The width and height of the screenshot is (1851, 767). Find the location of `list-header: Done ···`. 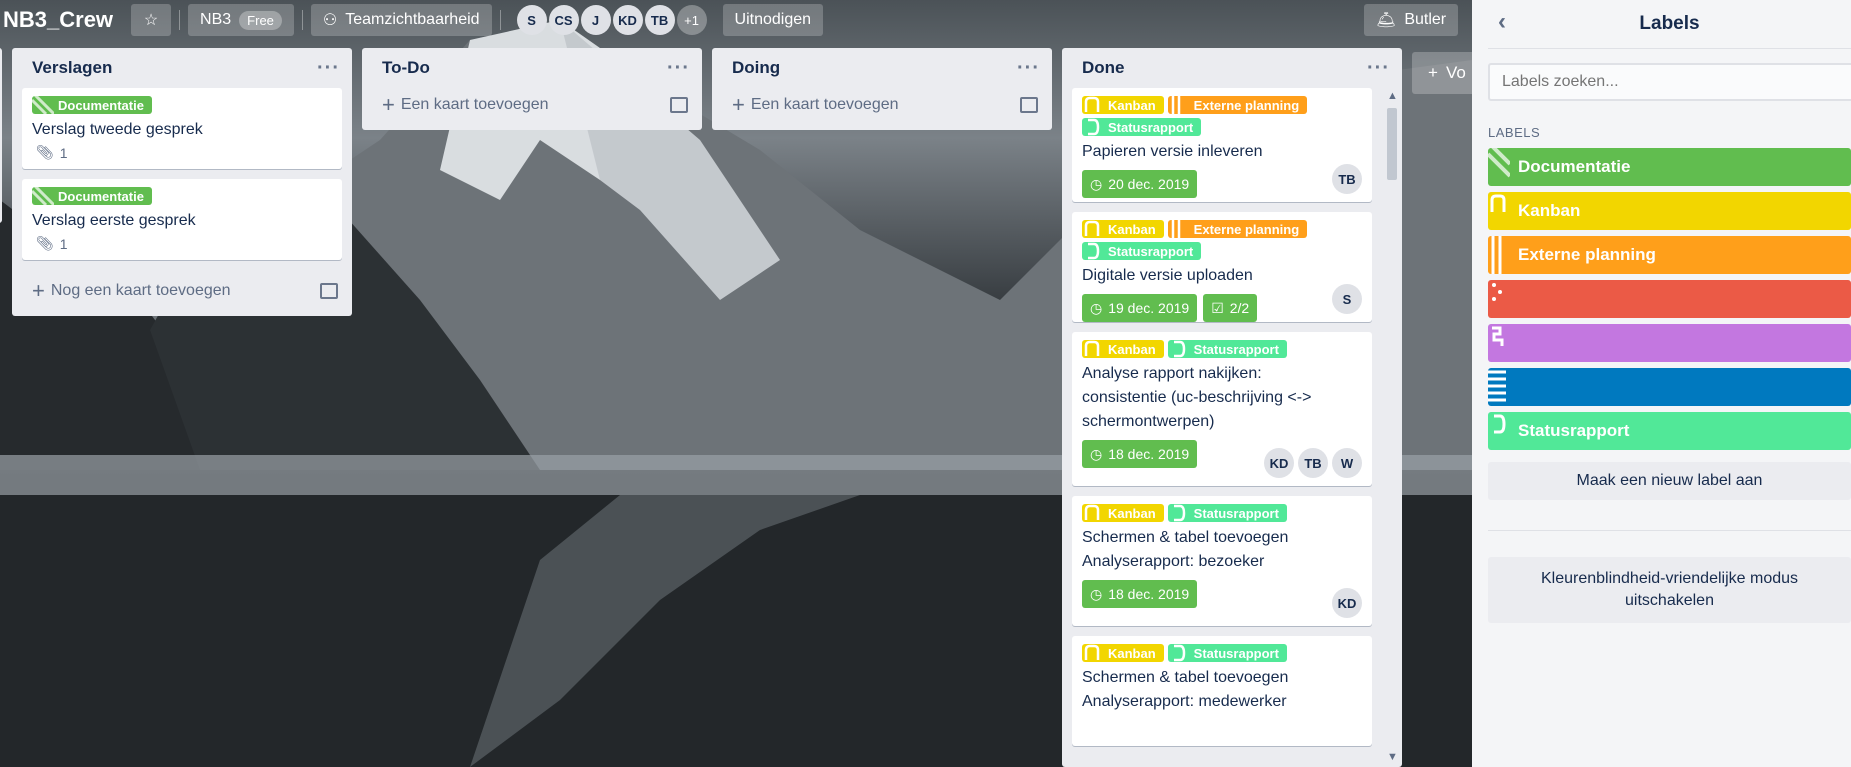

list-header: Done ··· is located at coordinates (1232, 68).